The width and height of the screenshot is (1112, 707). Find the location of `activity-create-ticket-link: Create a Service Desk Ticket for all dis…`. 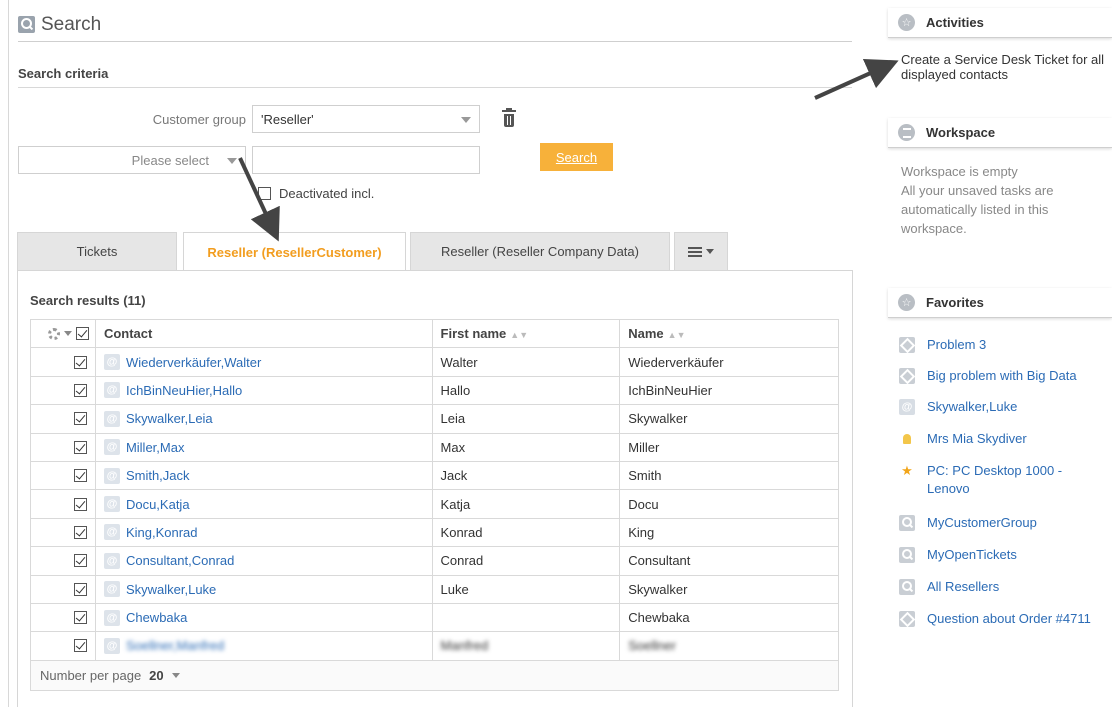

activity-create-ticket-link: Create a Service Desk Ticket for all dis… is located at coordinates (1006, 67).